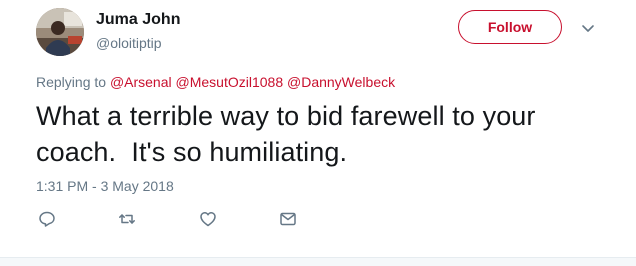 The width and height of the screenshot is (636, 266). Describe the element at coordinates (230, 82) in the screenshot. I see `mention-link: @MesutOzil1088` at that location.